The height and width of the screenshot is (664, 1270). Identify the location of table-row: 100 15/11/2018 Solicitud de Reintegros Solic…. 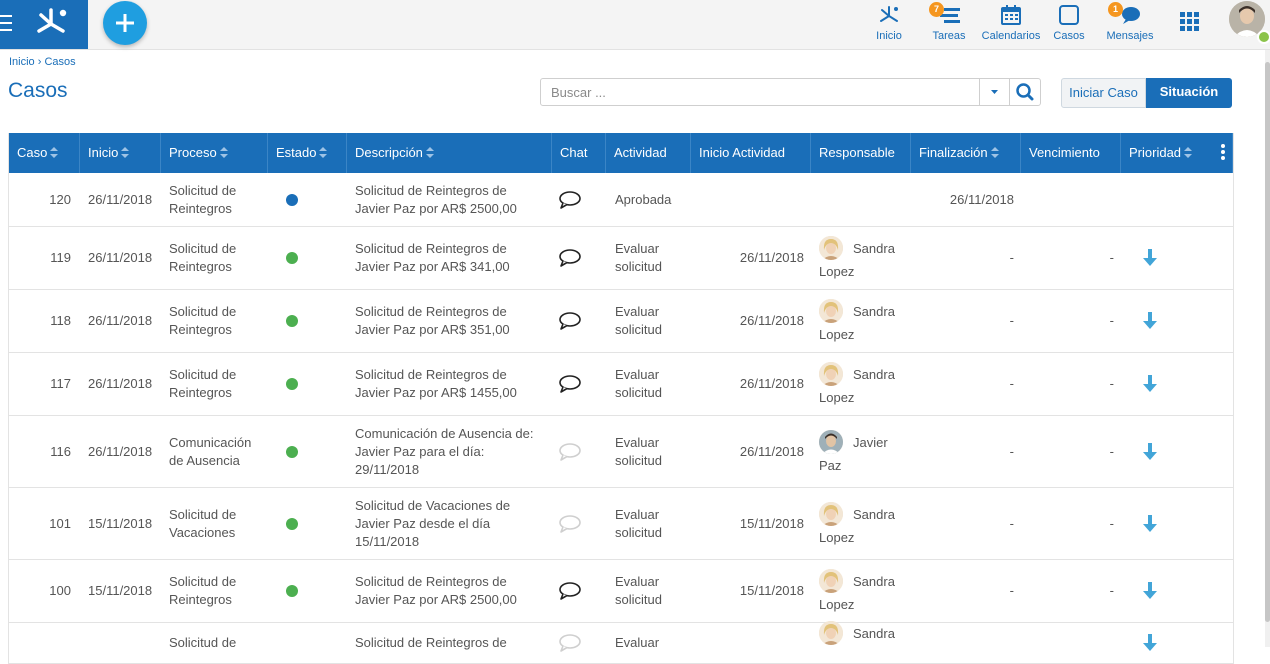
(621, 591).